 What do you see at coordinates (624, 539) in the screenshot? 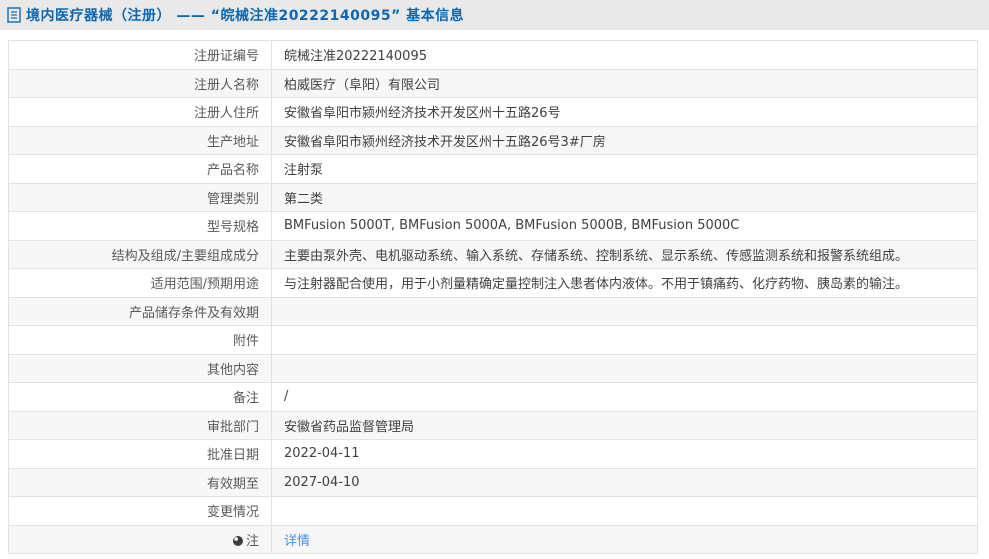
I see `row-value: 详情` at bounding box center [624, 539].